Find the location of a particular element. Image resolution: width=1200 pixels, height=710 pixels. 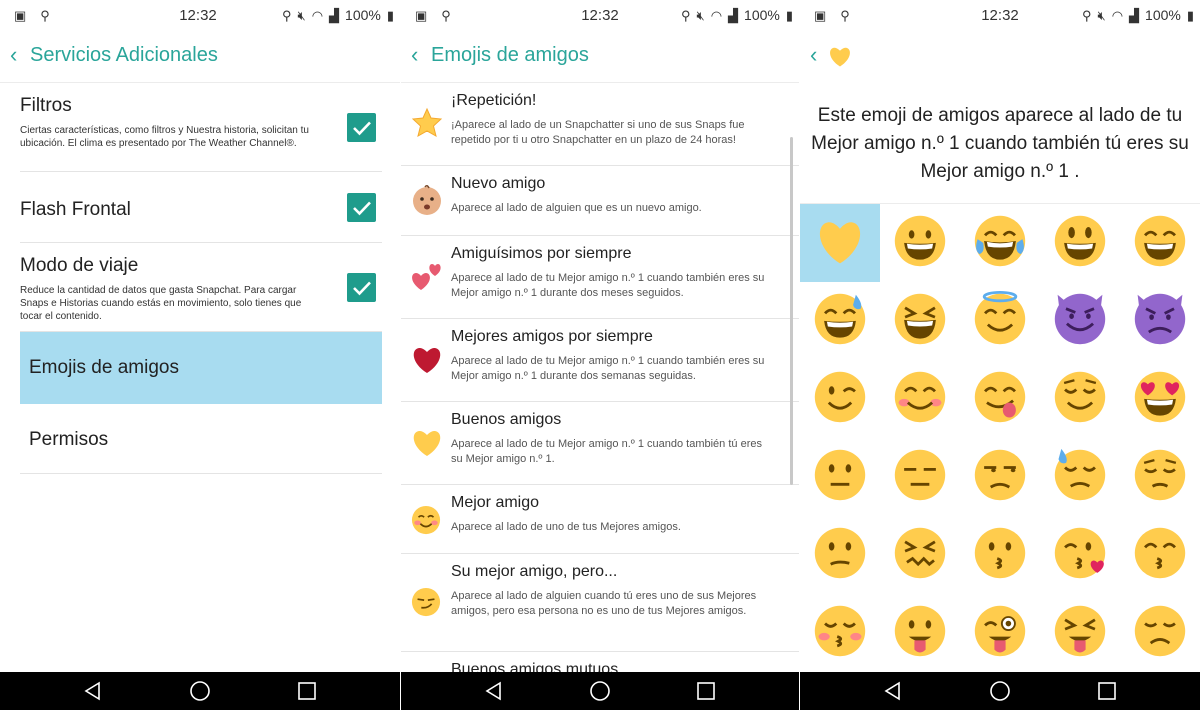

kissing-icon is located at coordinates (1000, 555).